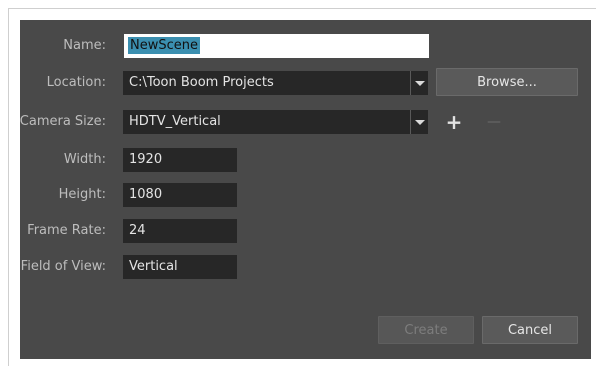  What do you see at coordinates (164, 45) in the screenshot?
I see `name-input-value: NewScene` at bounding box center [164, 45].